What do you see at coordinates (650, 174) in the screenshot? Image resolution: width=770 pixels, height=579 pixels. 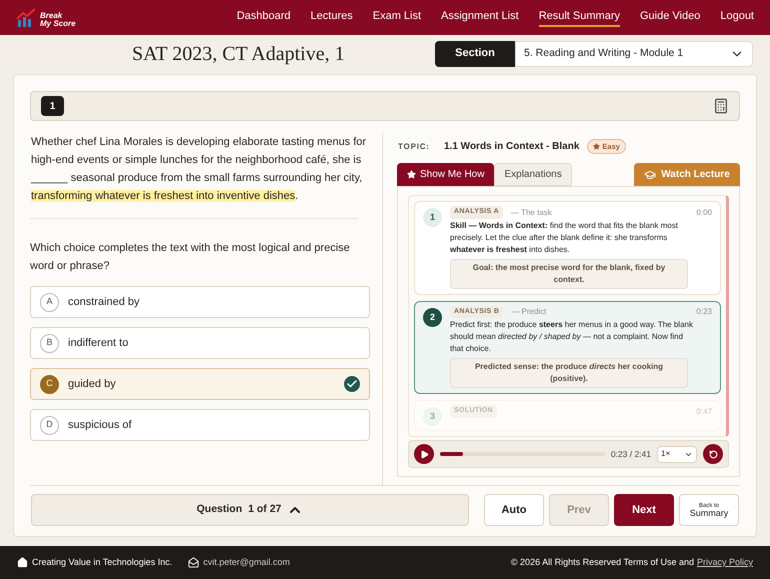 I see `graduation-cap-icon` at bounding box center [650, 174].